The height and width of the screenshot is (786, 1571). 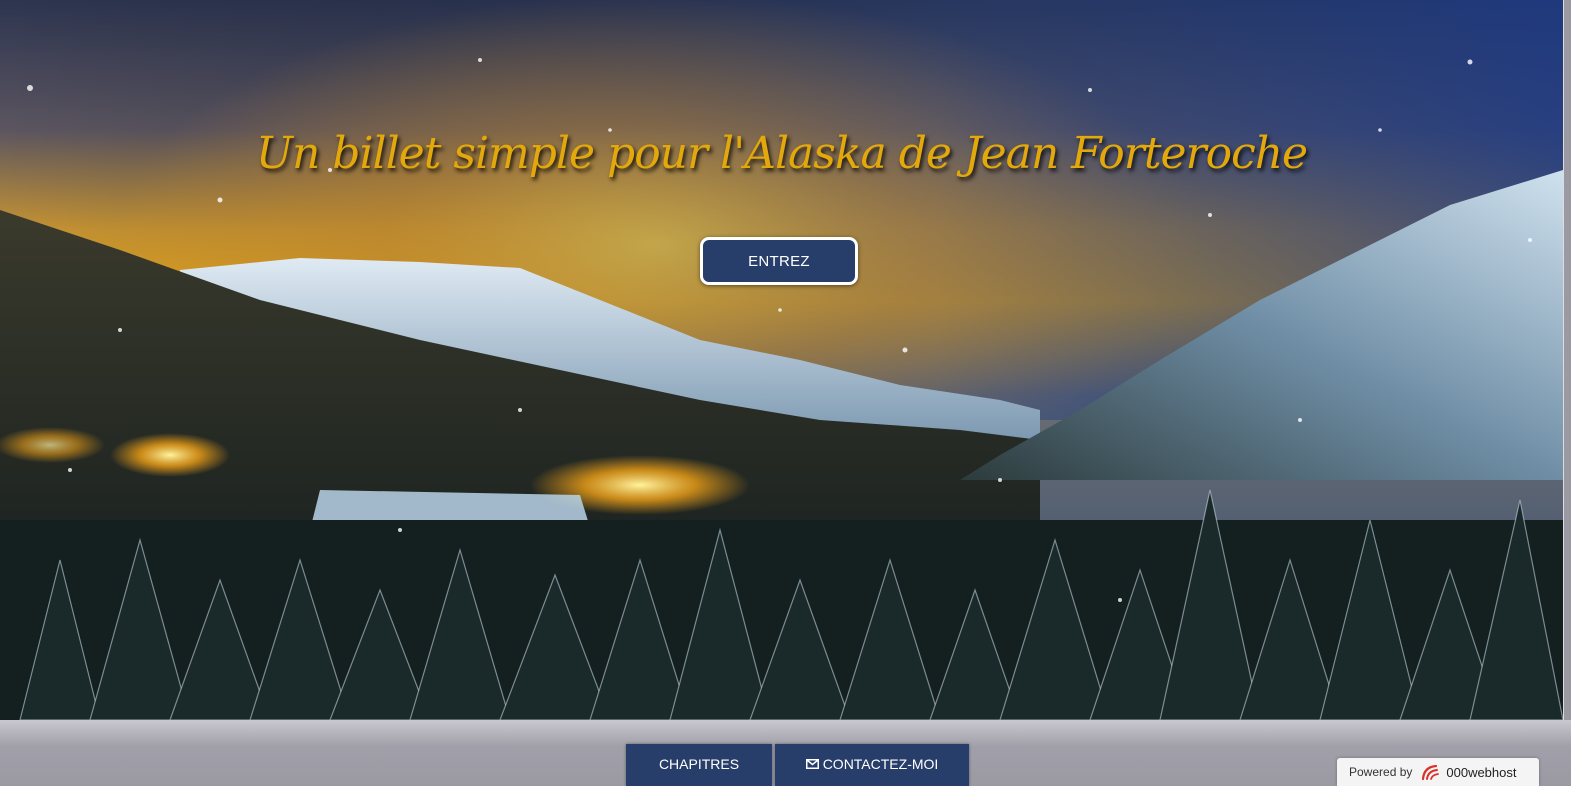 I want to click on enter-button: ENTREZ, so click(x=779, y=261).